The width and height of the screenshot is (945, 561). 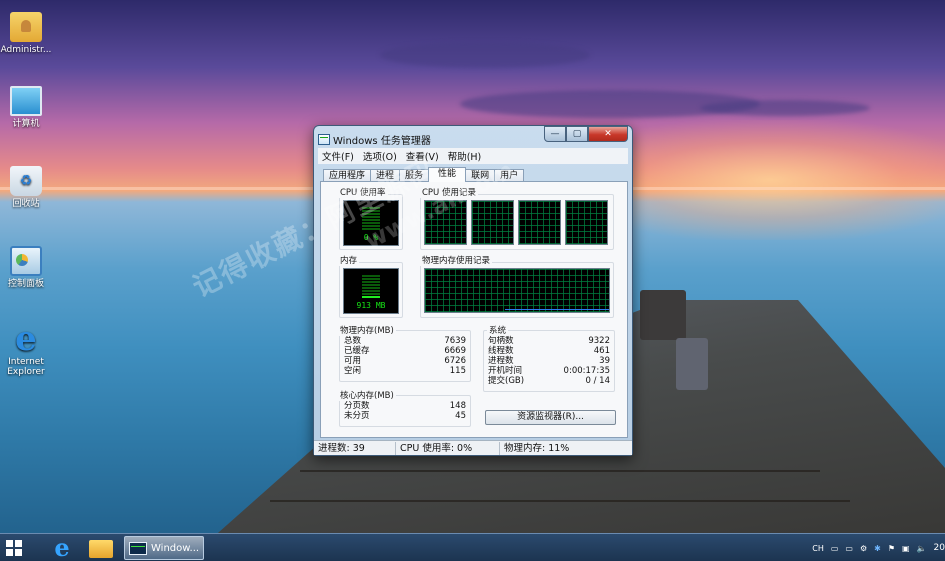 I want to click on stat-value: 148, so click(x=457, y=406).